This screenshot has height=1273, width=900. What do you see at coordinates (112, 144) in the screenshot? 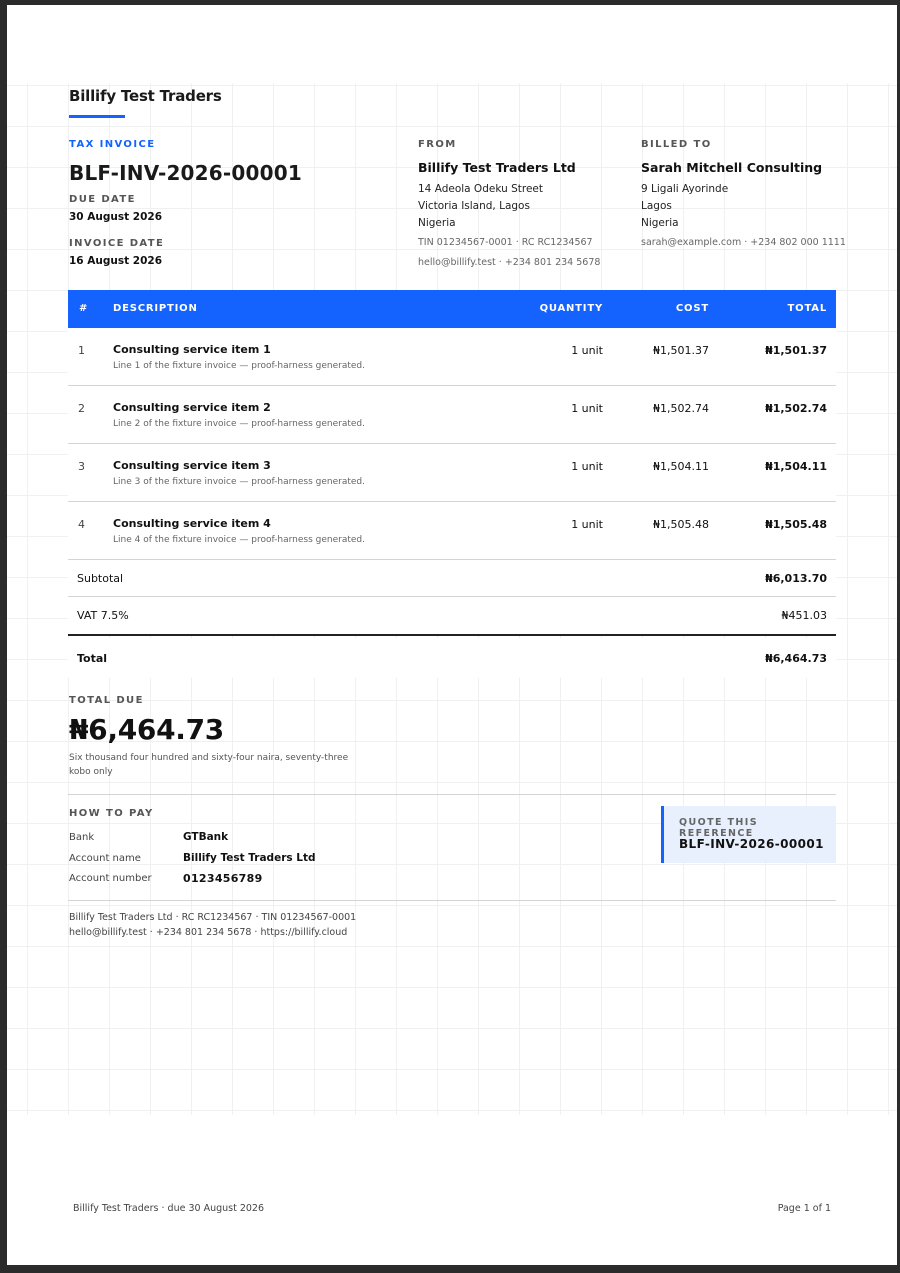
I see `invoice-type-label: TAX INVOICE` at bounding box center [112, 144].